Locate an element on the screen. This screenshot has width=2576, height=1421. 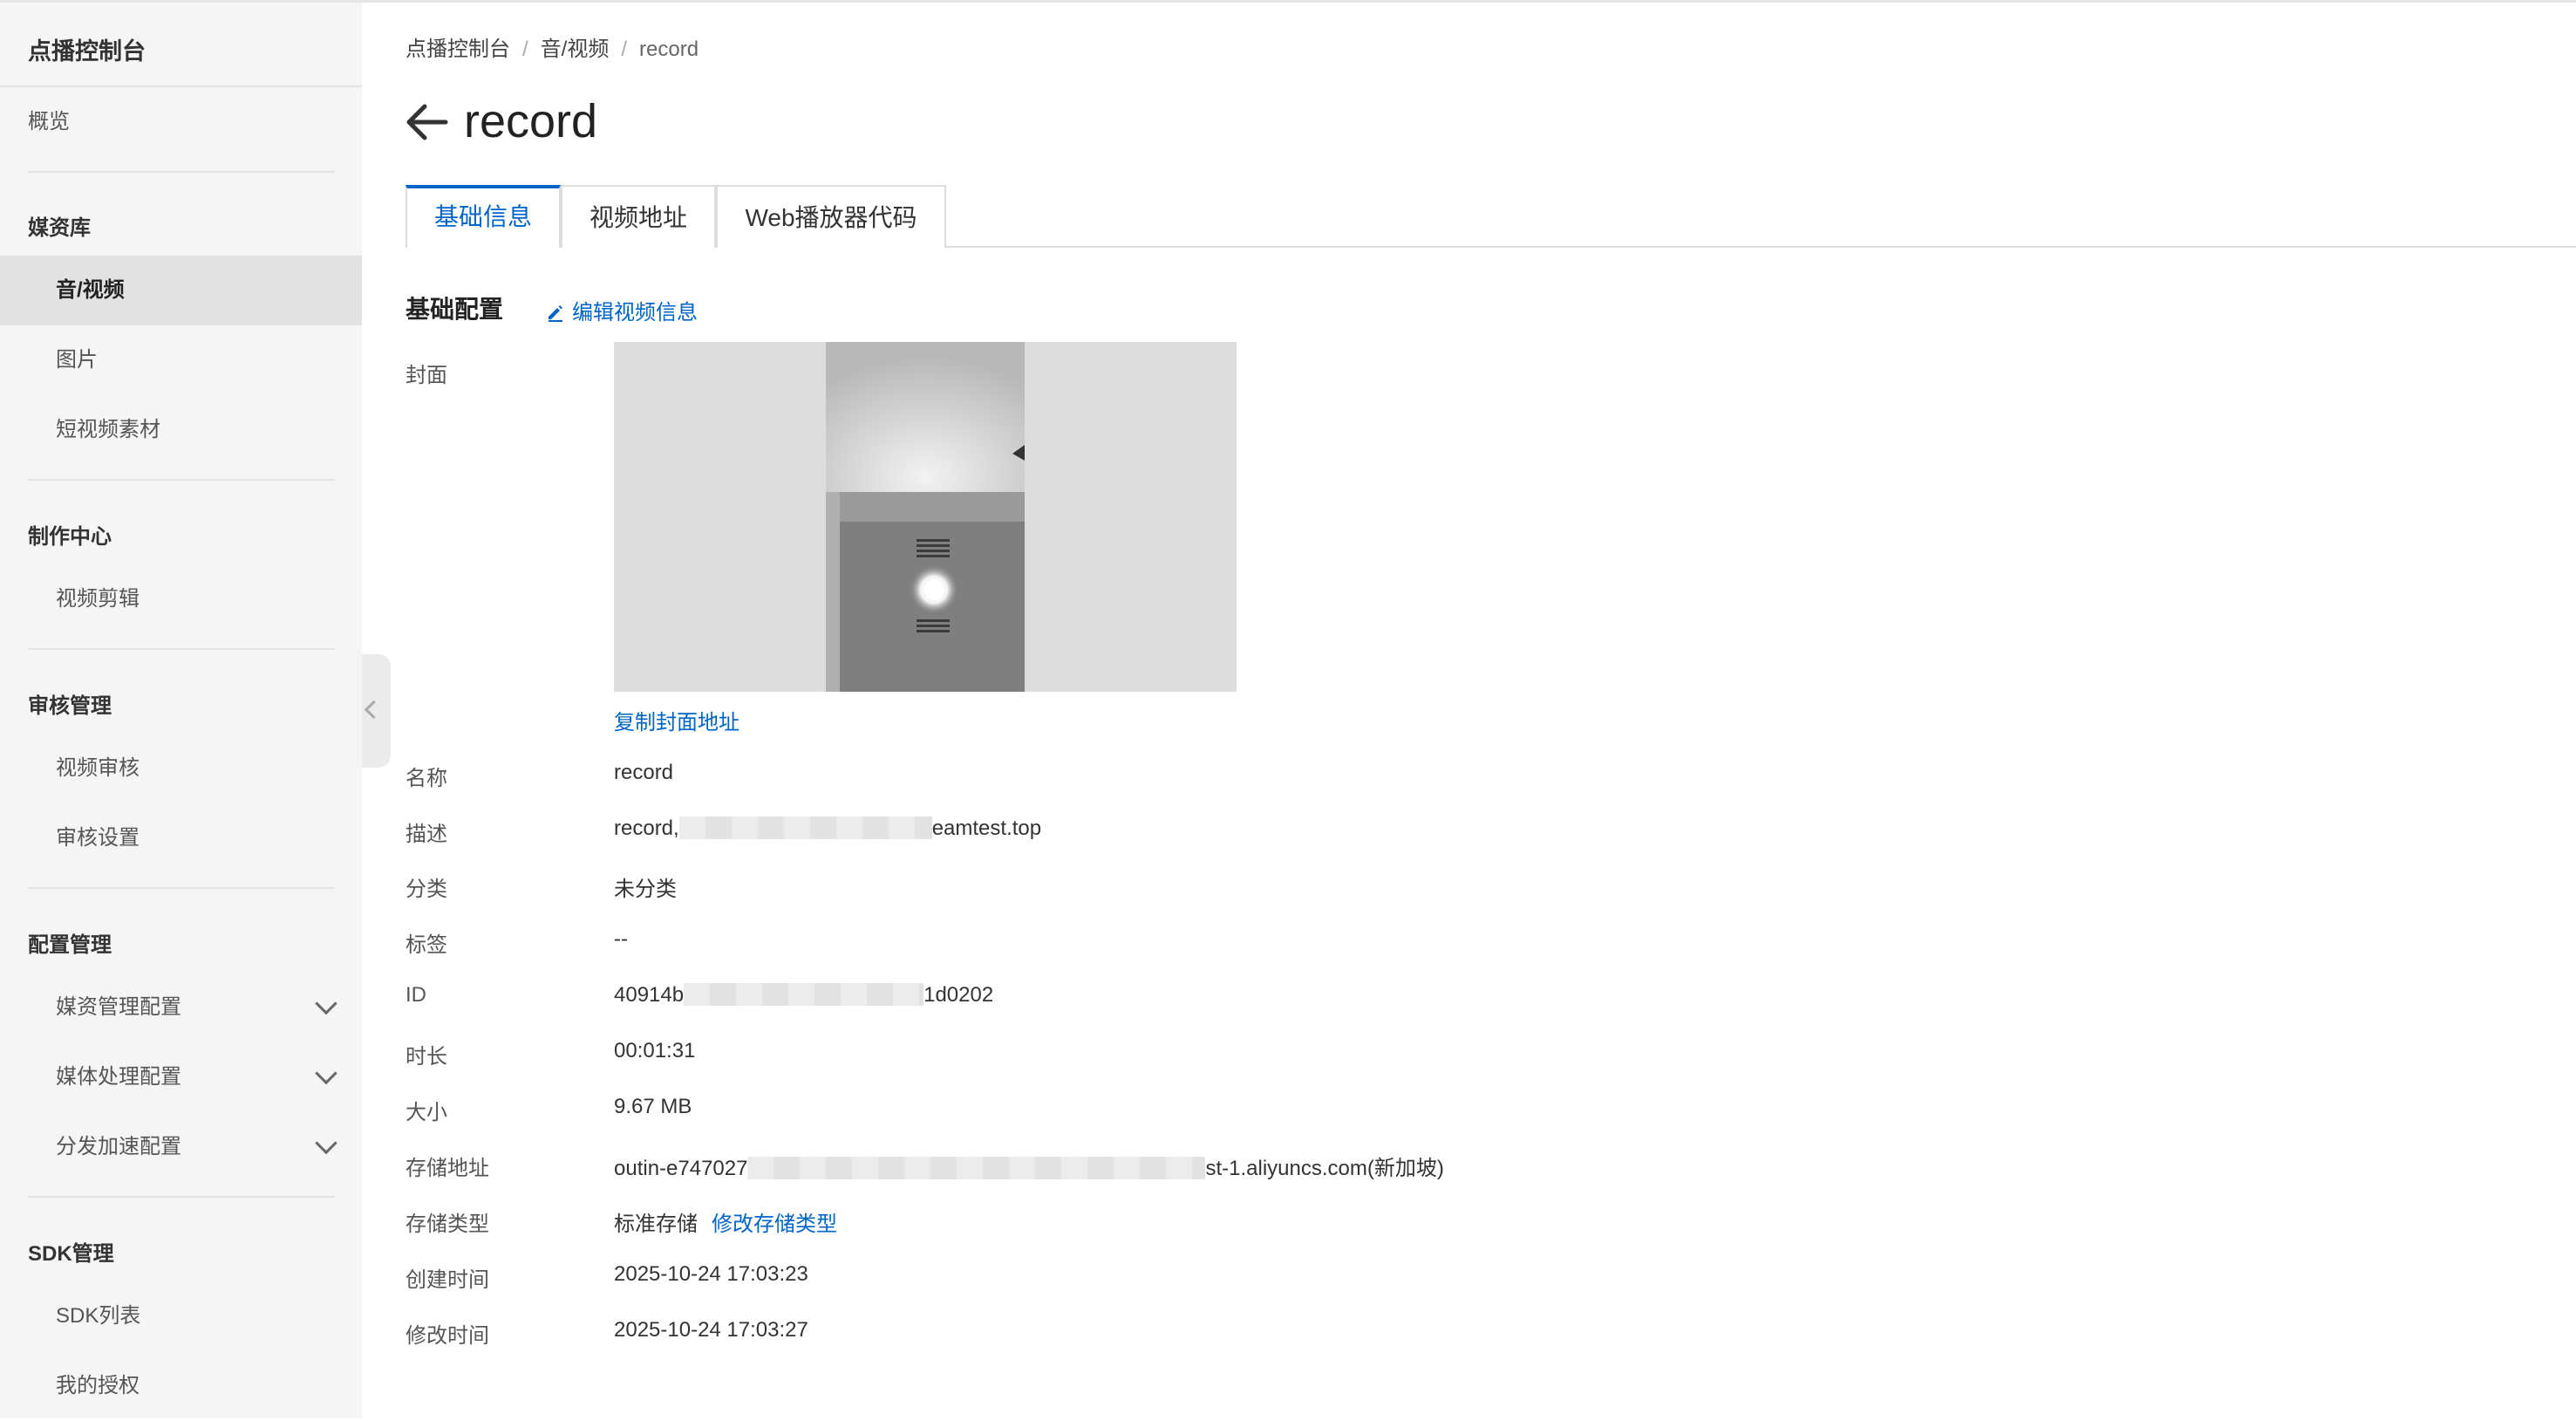
page-title: record is located at coordinates (531, 121).